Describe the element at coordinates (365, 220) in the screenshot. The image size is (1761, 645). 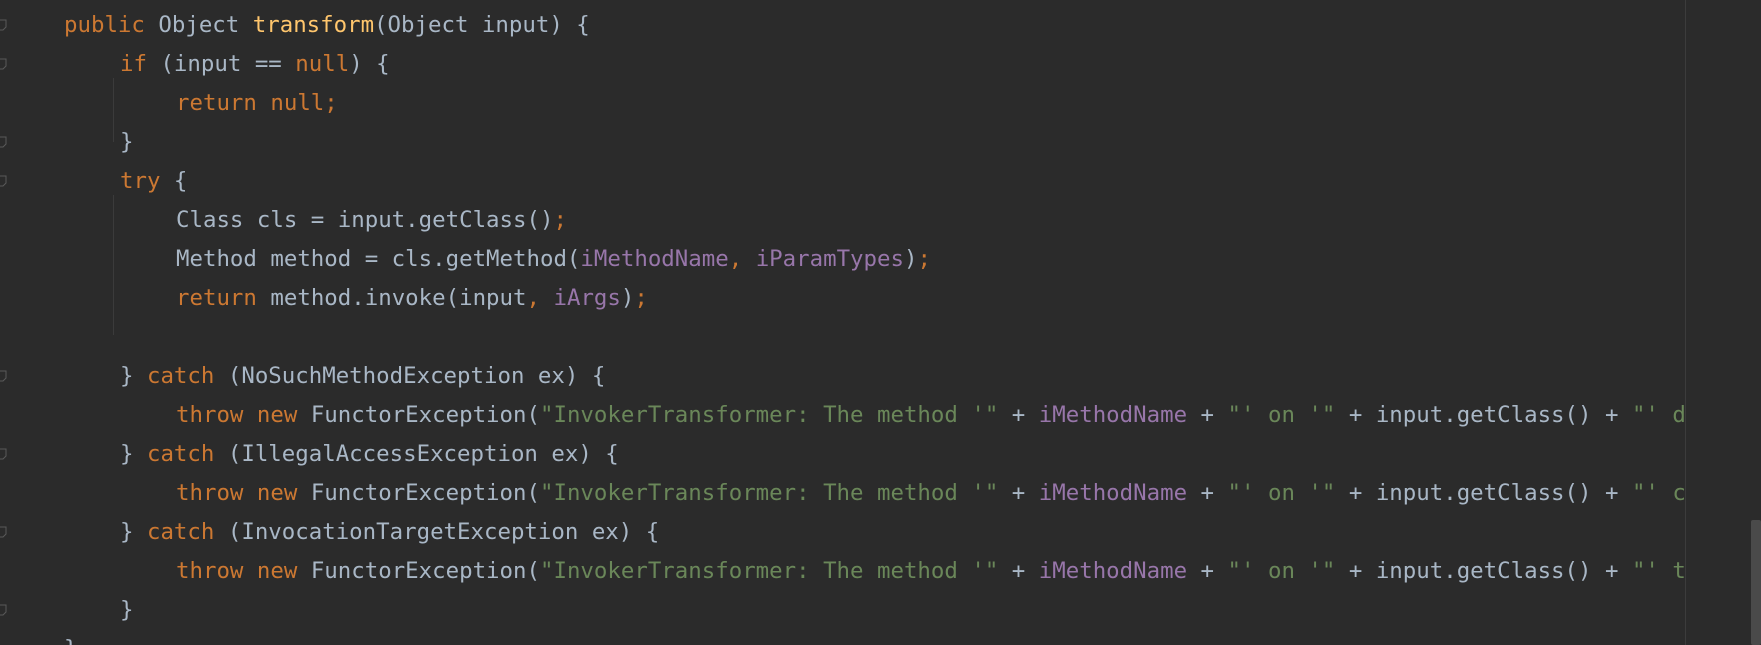
I see `code-token: Class cls = input.getClass()` at that location.